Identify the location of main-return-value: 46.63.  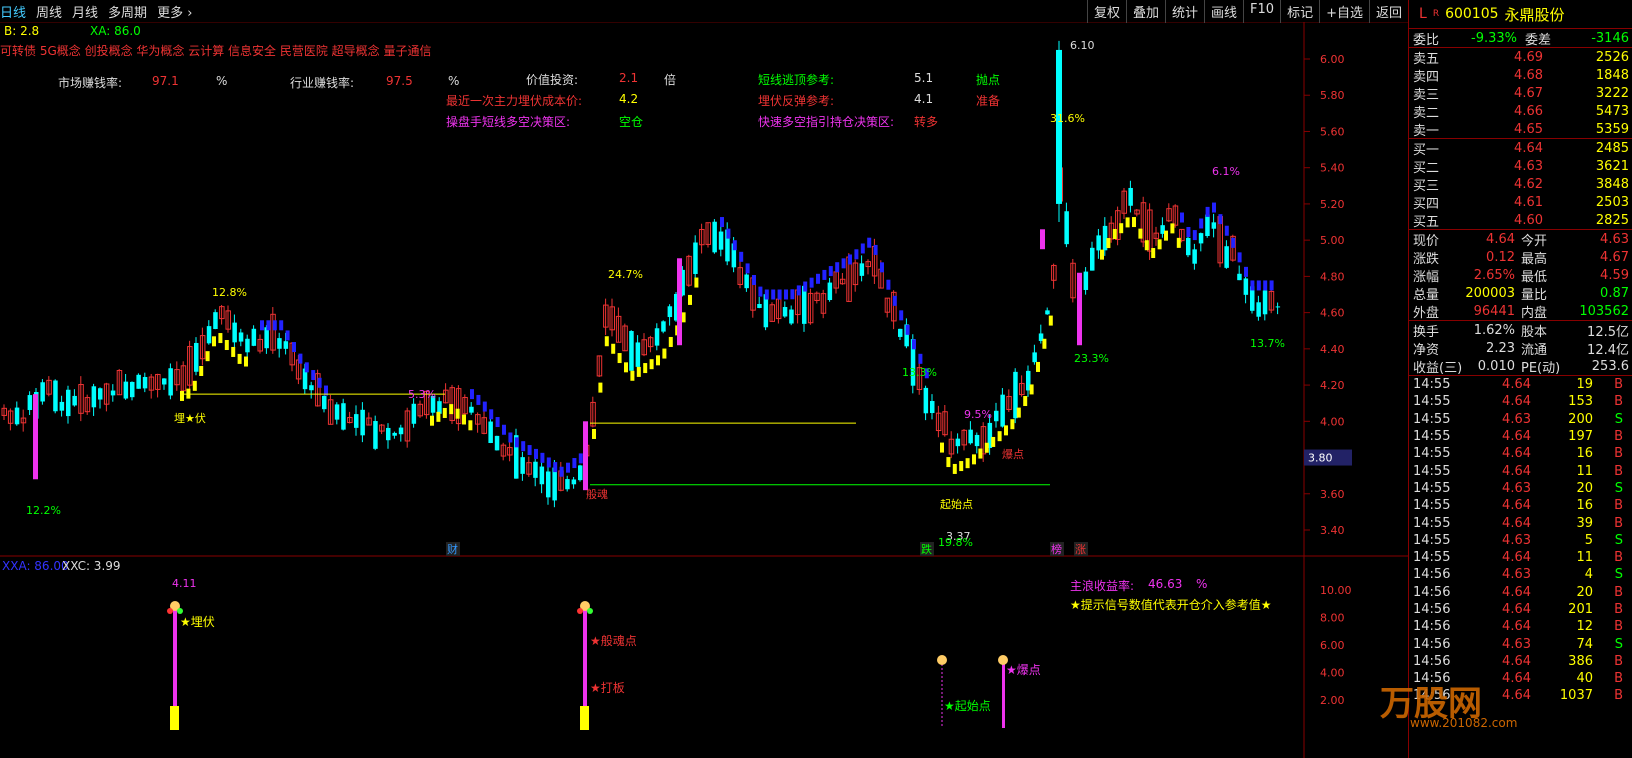
(1165, 584).